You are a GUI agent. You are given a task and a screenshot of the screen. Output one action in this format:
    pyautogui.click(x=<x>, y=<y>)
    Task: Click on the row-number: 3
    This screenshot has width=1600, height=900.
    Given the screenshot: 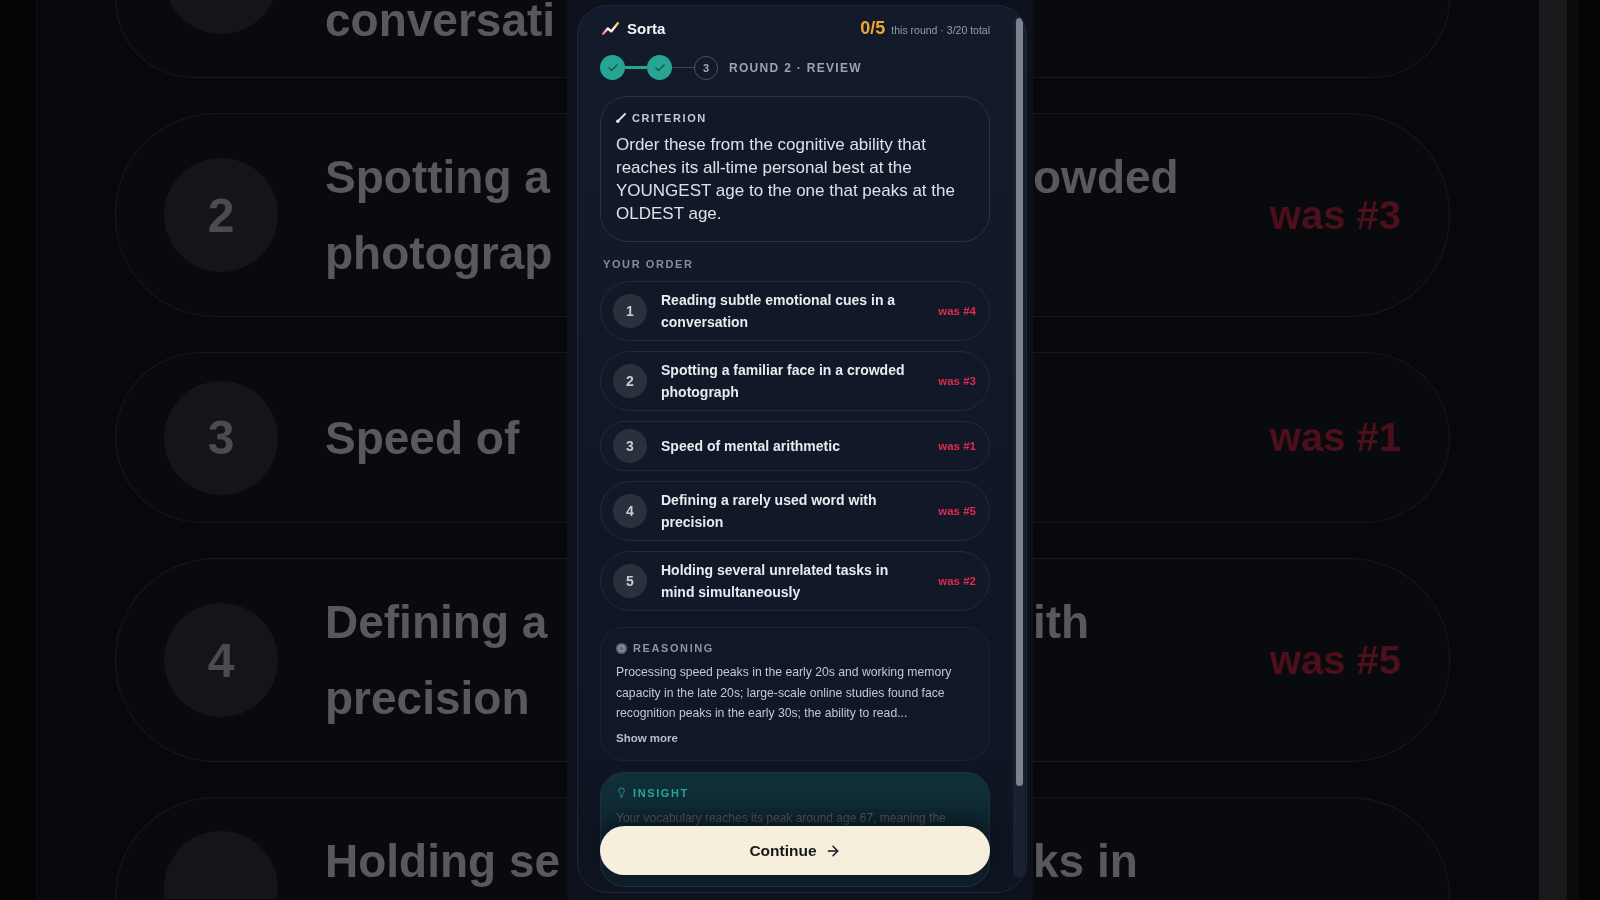 What is the action you would take?
    pyautogui.click(x=630, y=446)
    